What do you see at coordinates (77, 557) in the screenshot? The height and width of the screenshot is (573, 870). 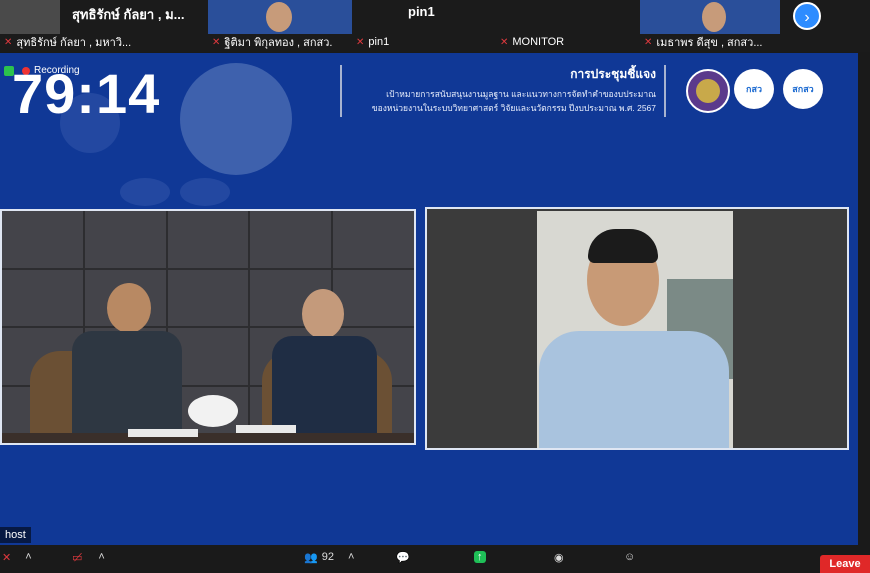 I see `video-off-icon: ▭̸` at bounding box center [77, 557].